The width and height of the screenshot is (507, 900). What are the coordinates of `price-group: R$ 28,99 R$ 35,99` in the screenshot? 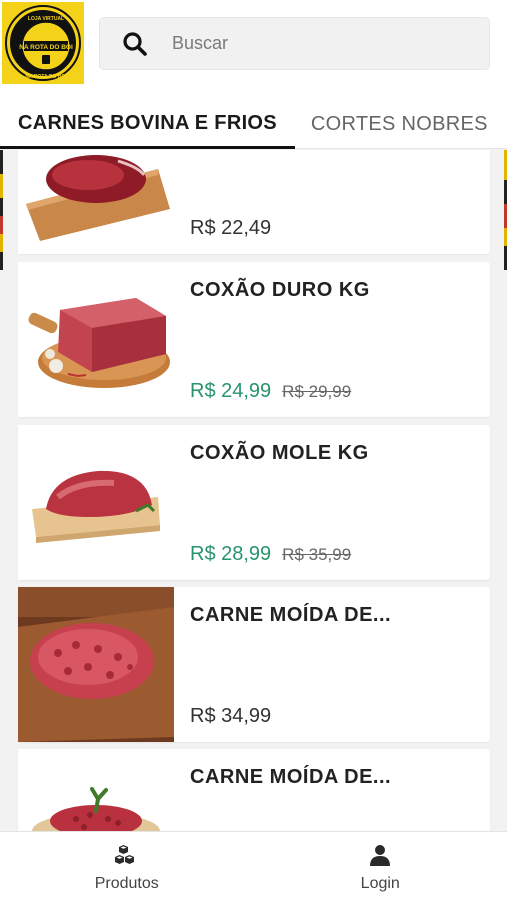 It's located at (270, 554).